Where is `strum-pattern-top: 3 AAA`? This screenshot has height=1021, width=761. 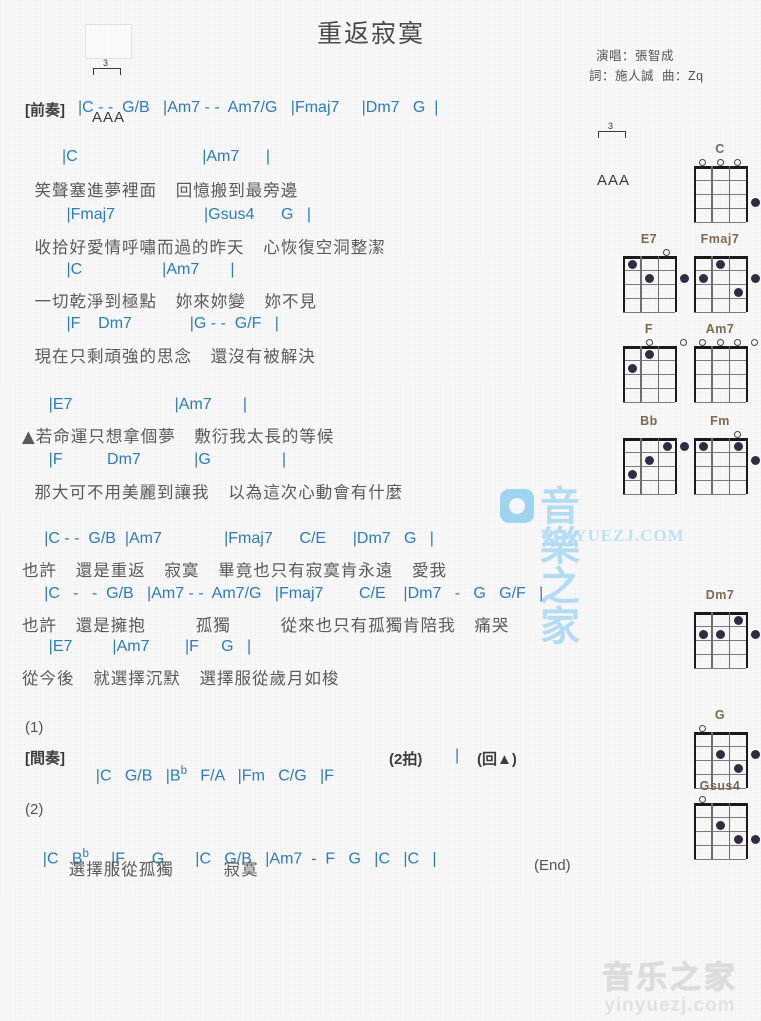 strum-pattern-top: 3 AAA is located at coordinates (108, 75).